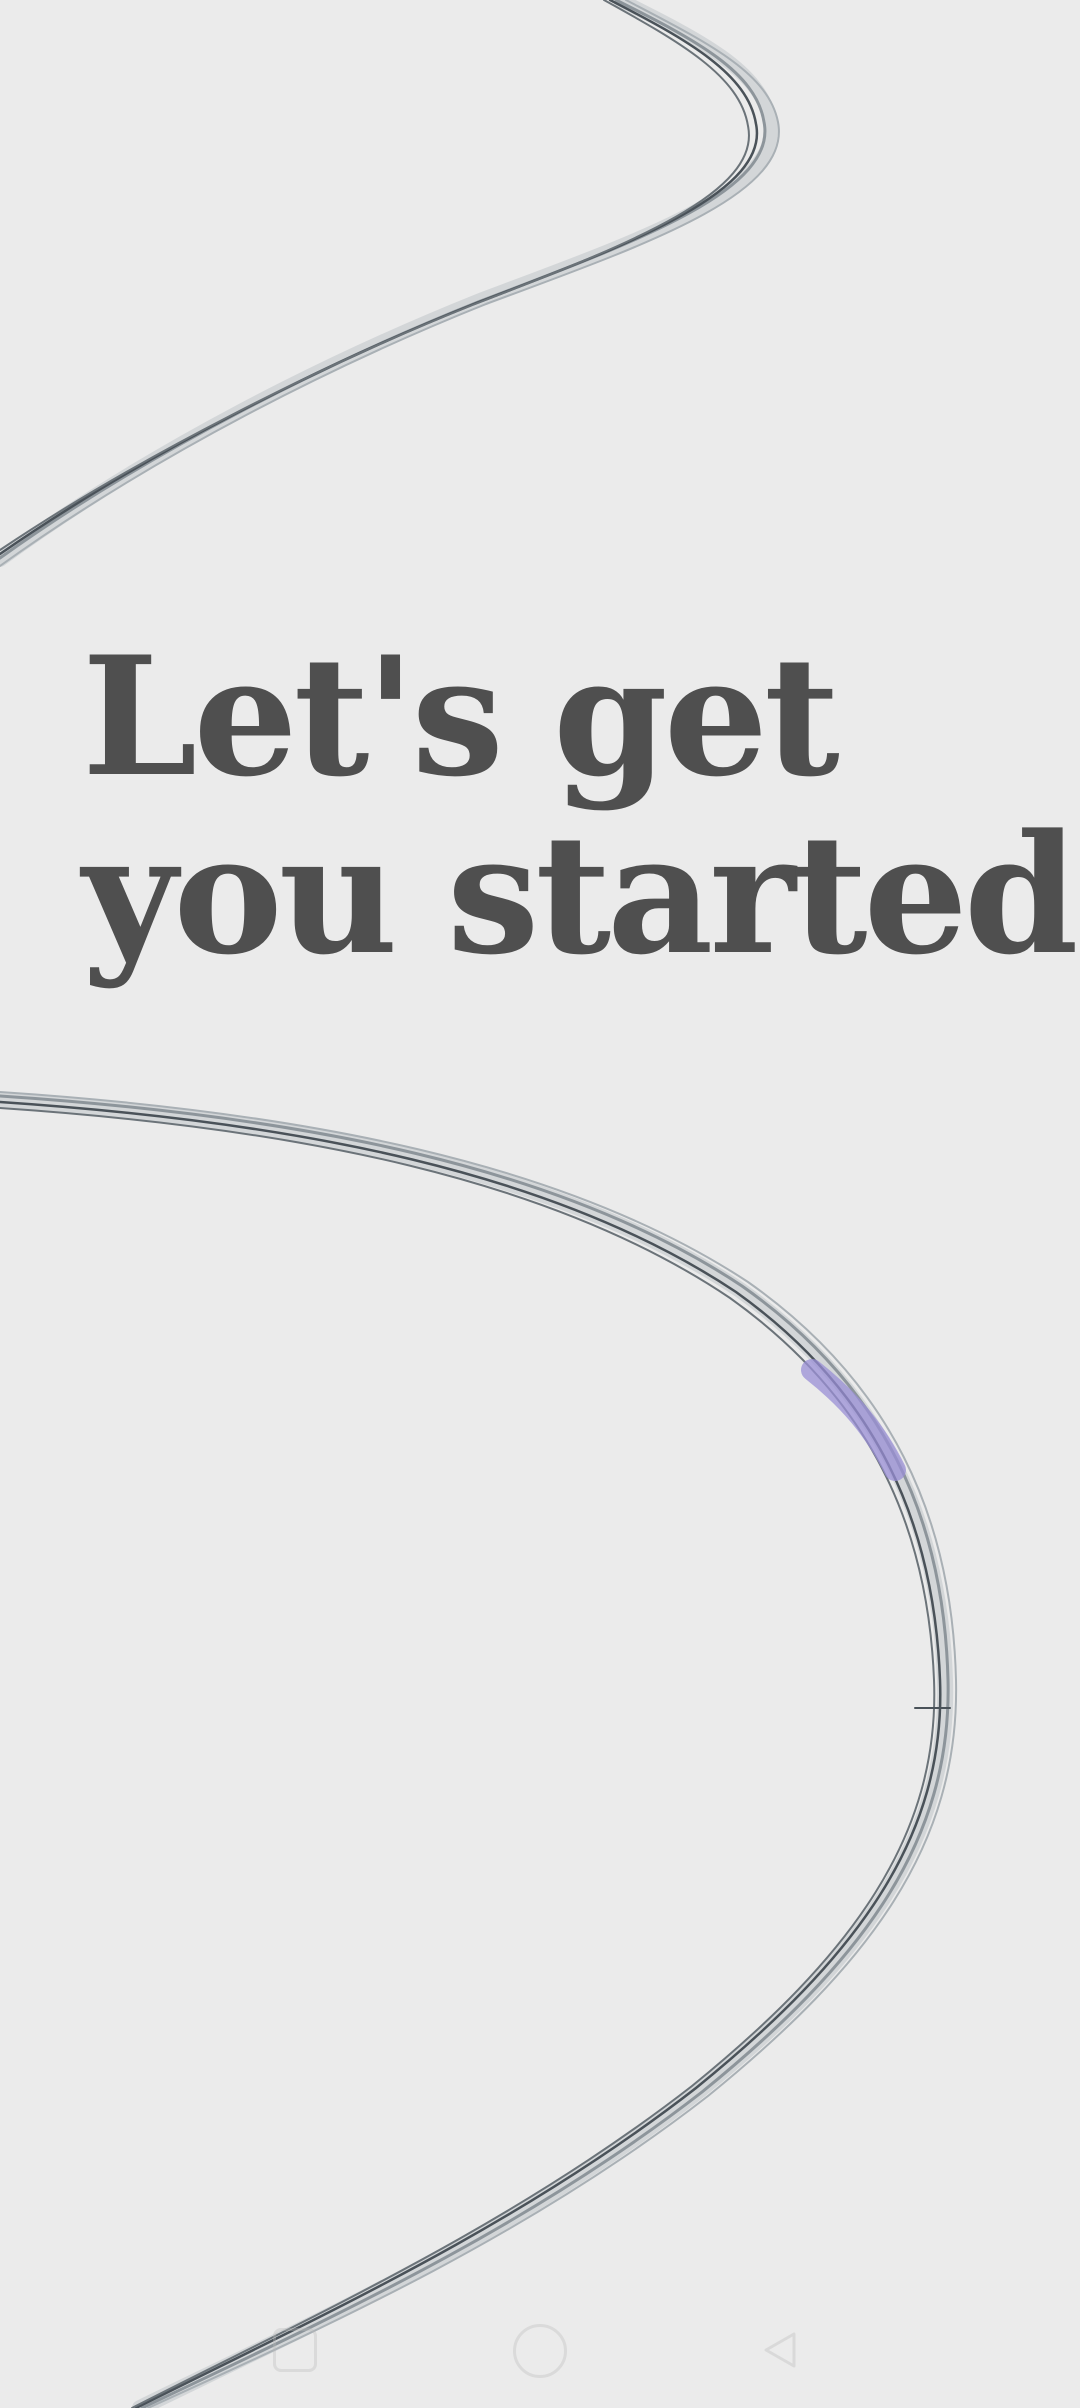 The height and width of the screenshot is (2408, 1080). Describe the element at coordinates (295, 2350) in the screenshot. I see `recent-apps-icon` at that location.